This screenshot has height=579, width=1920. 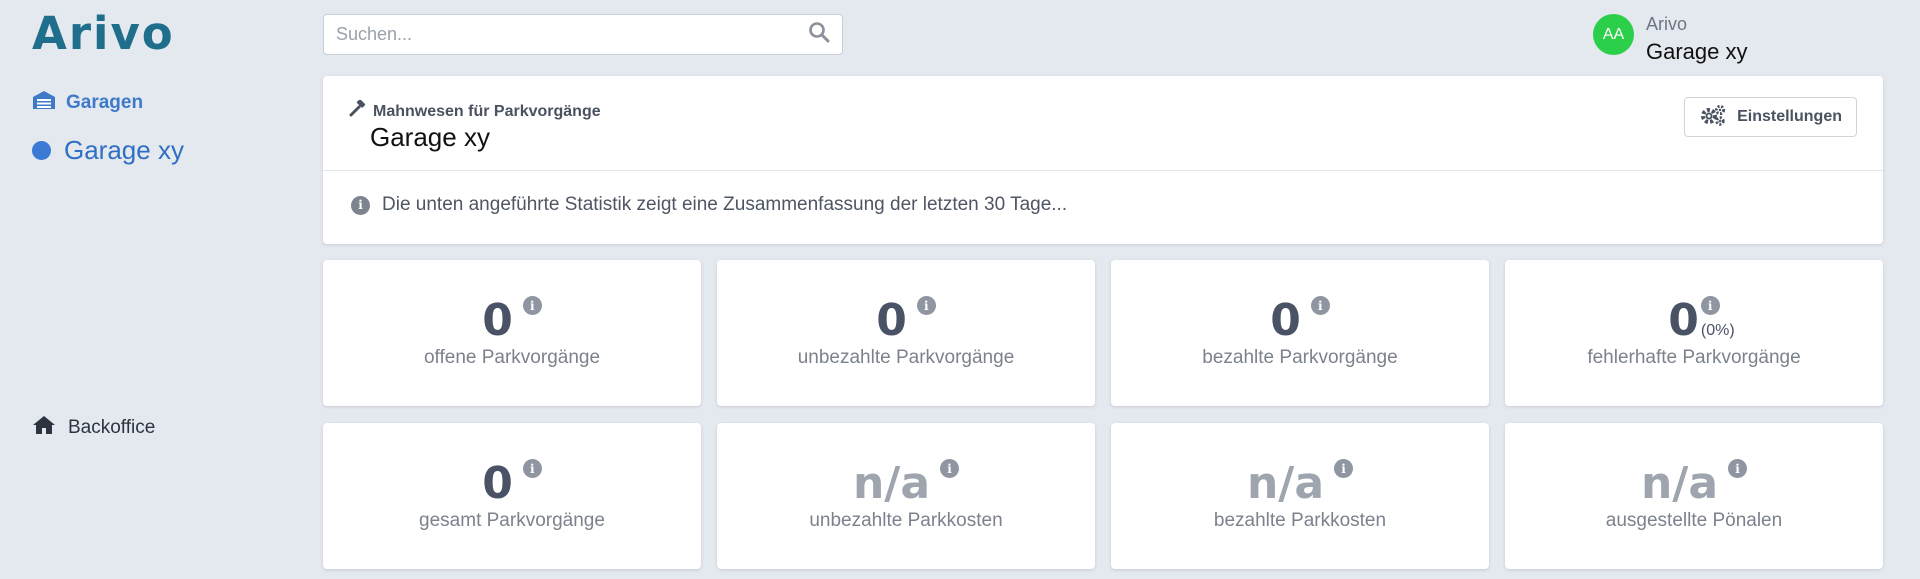 I want to click on home-icon, so click(x=44, y=428).